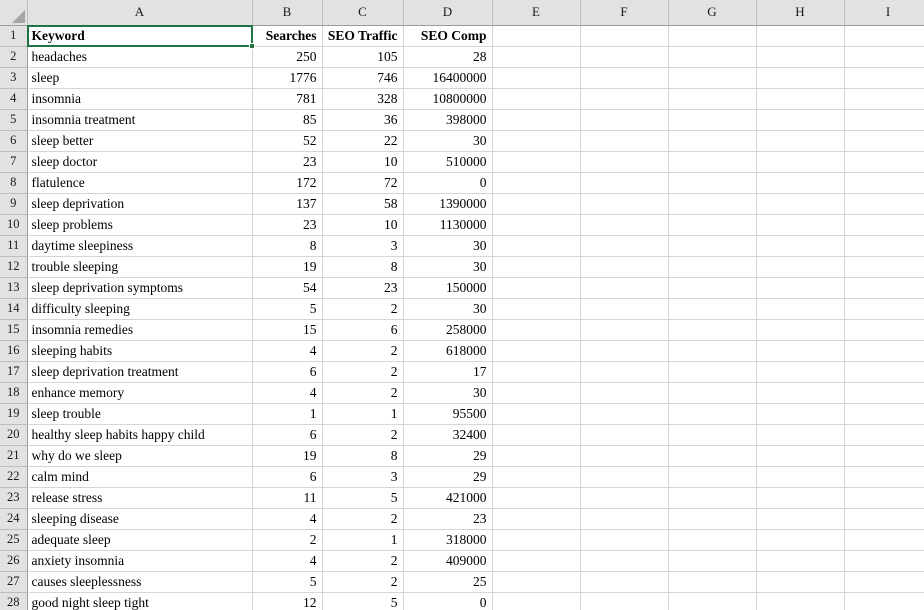 Image resolution: width=924 pixels, height=610 pixels. What do you see at coordinates (884, 582) in the screenshot?
I see `cell-I27` at bounding box center [884, 582].